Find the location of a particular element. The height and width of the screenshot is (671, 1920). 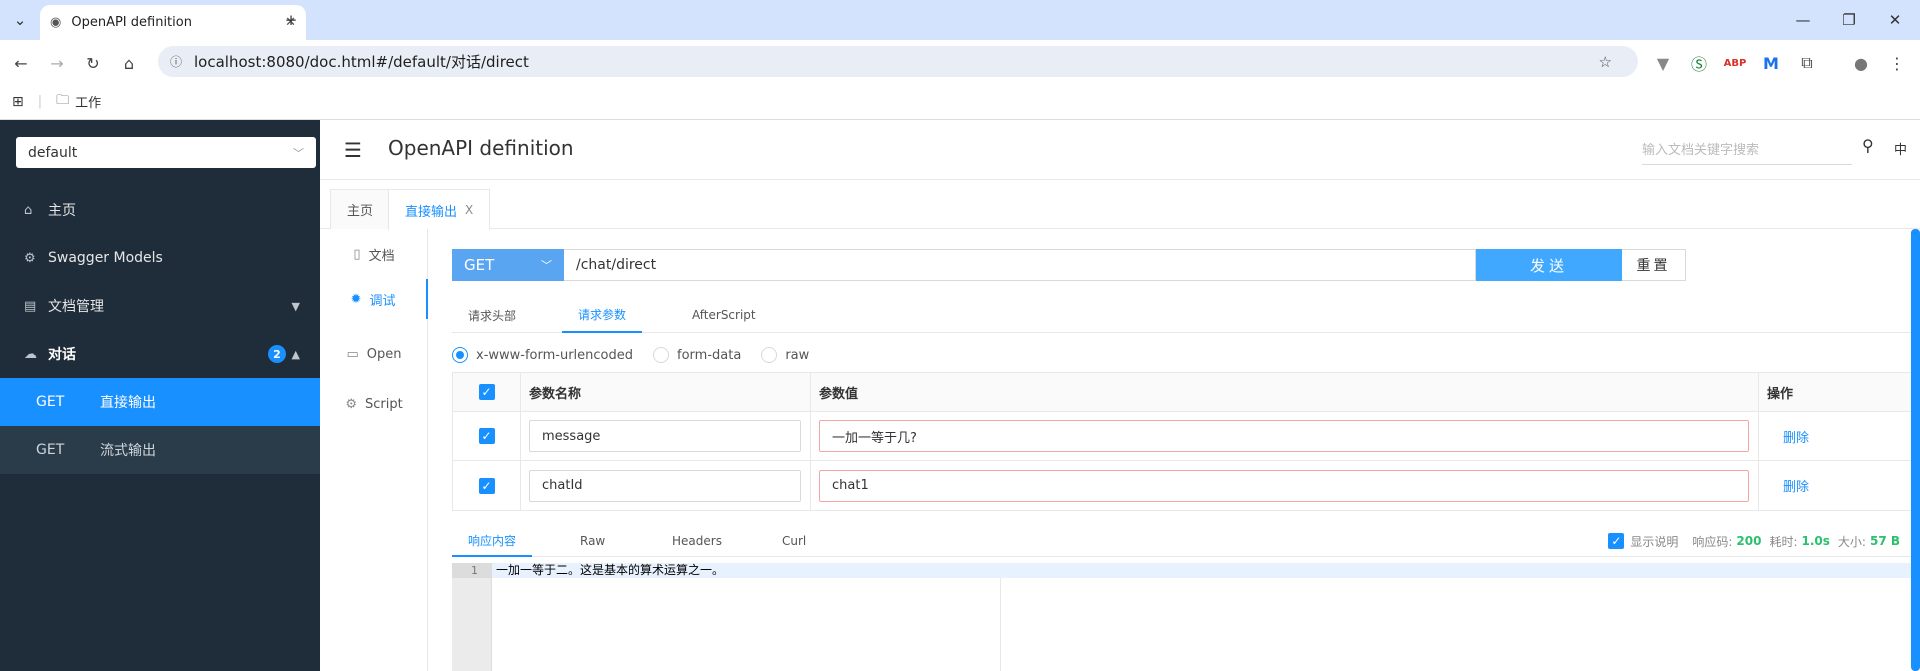

extension-m-icon: M is located at coordinates (1771, 63).